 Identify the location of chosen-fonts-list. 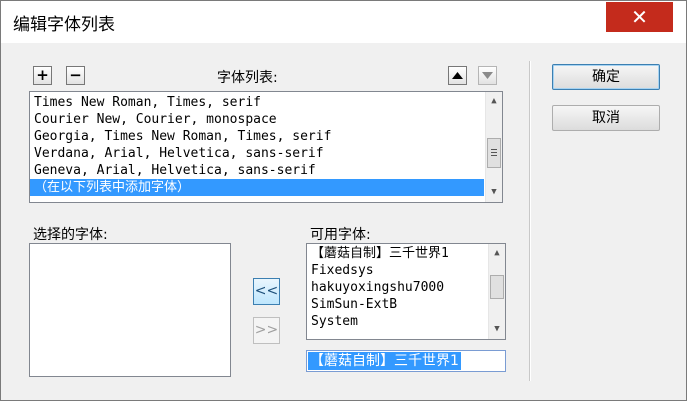
(130, 310).